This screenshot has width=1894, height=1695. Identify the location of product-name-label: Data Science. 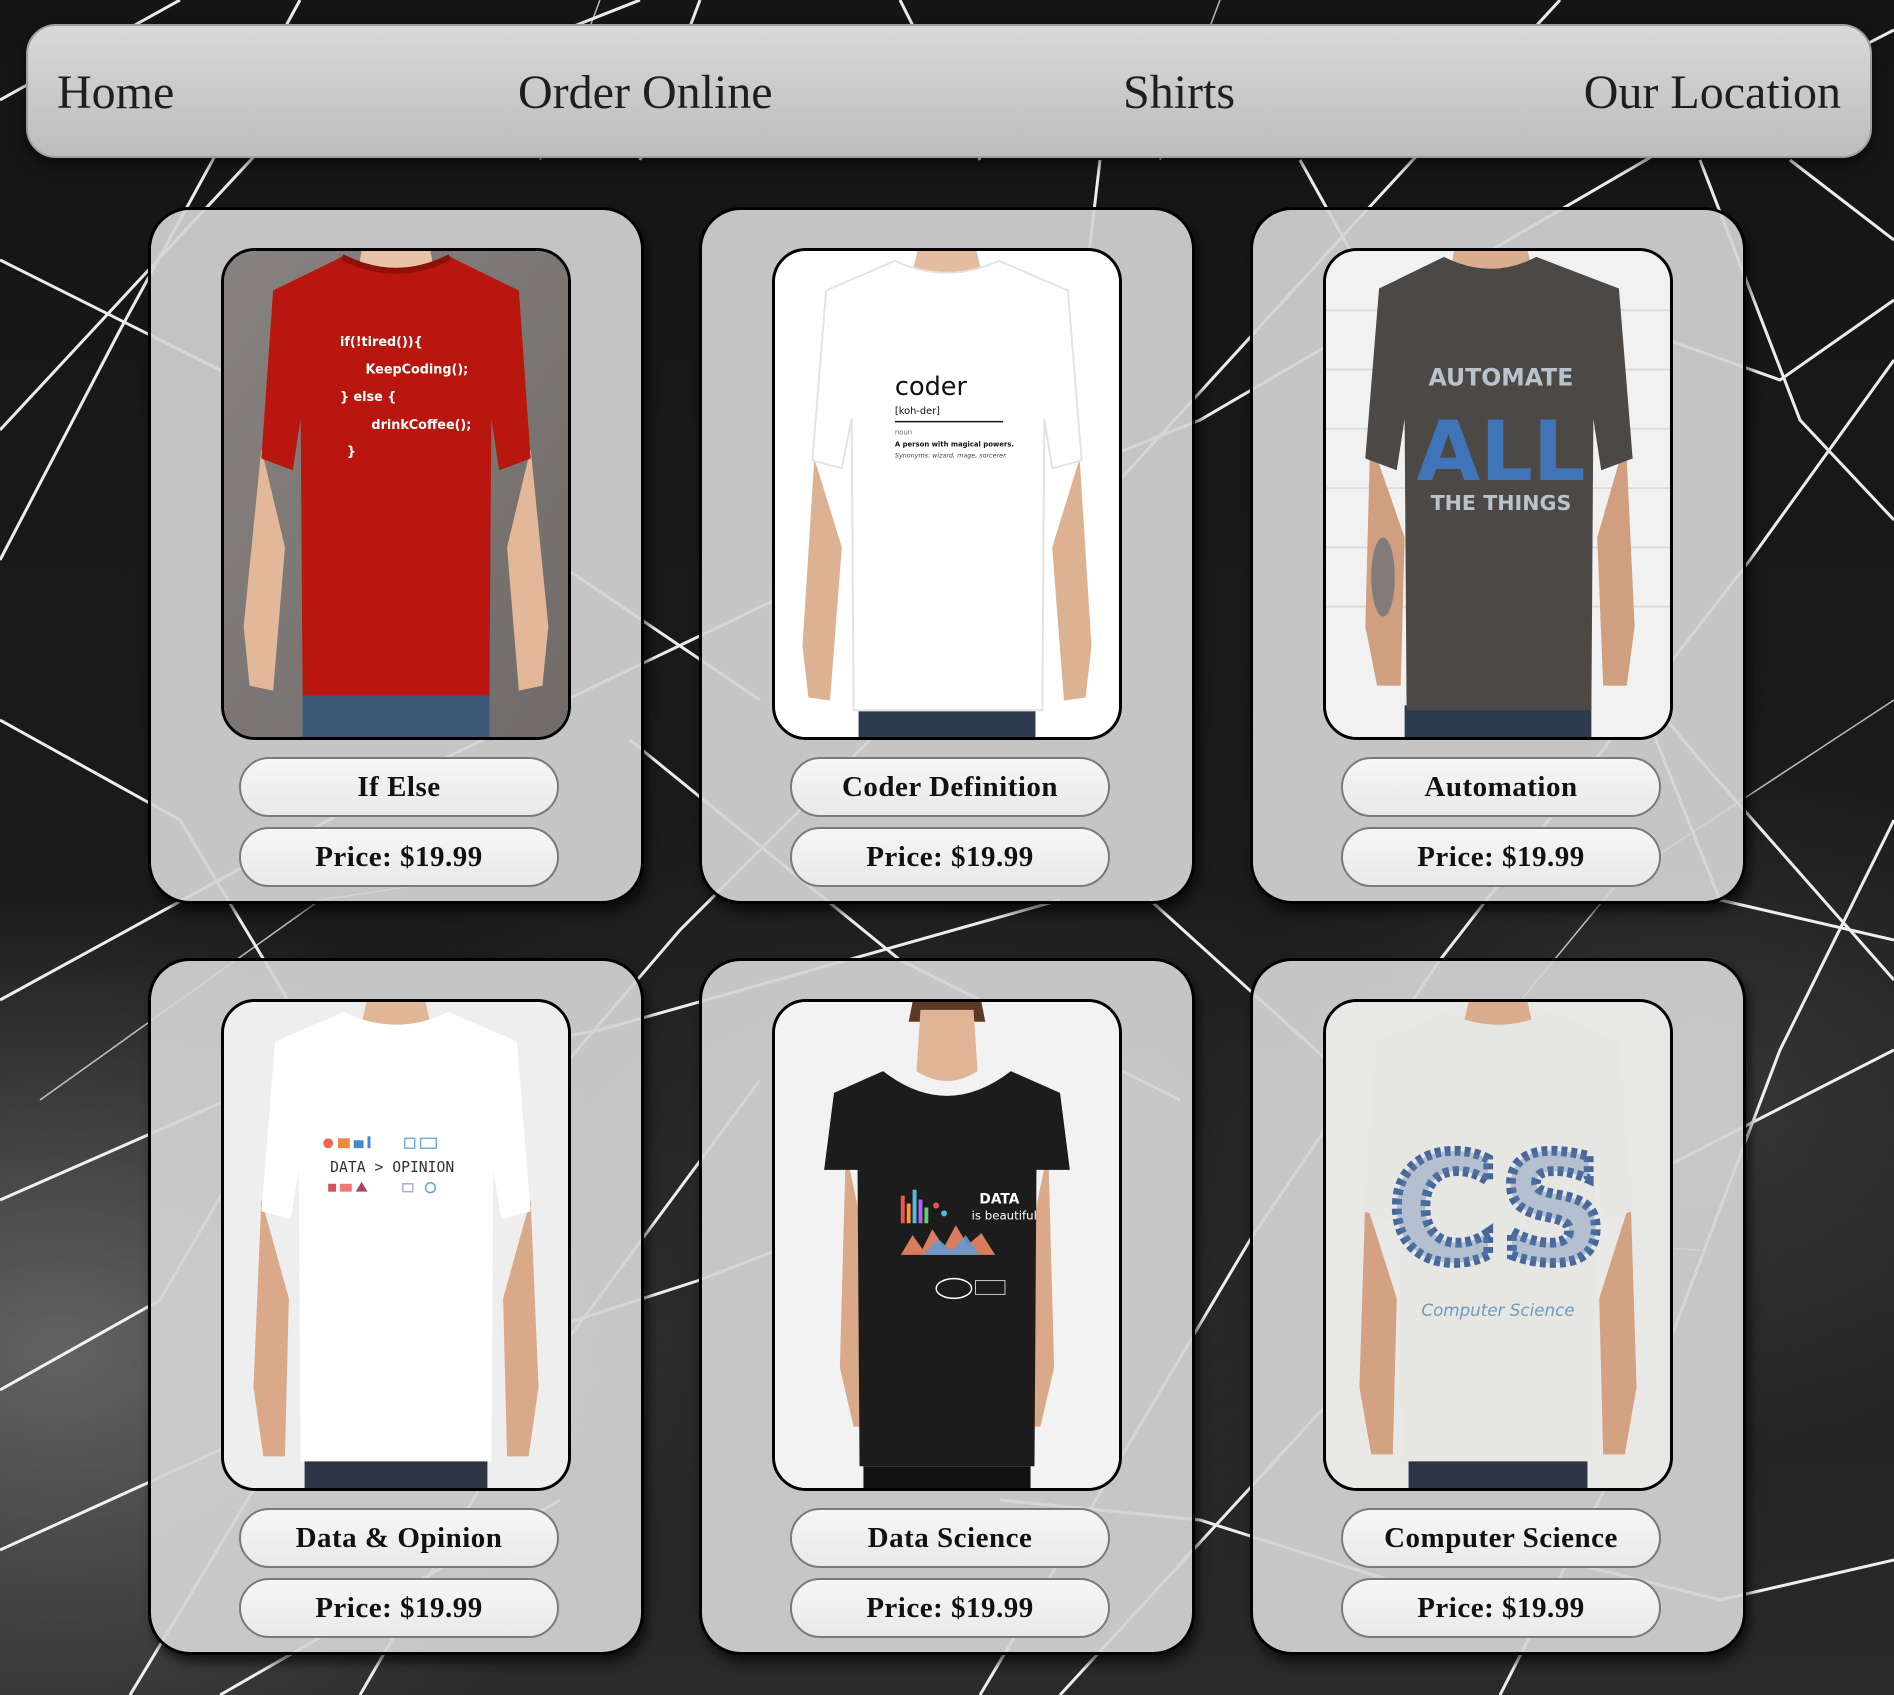
(950, 1538).